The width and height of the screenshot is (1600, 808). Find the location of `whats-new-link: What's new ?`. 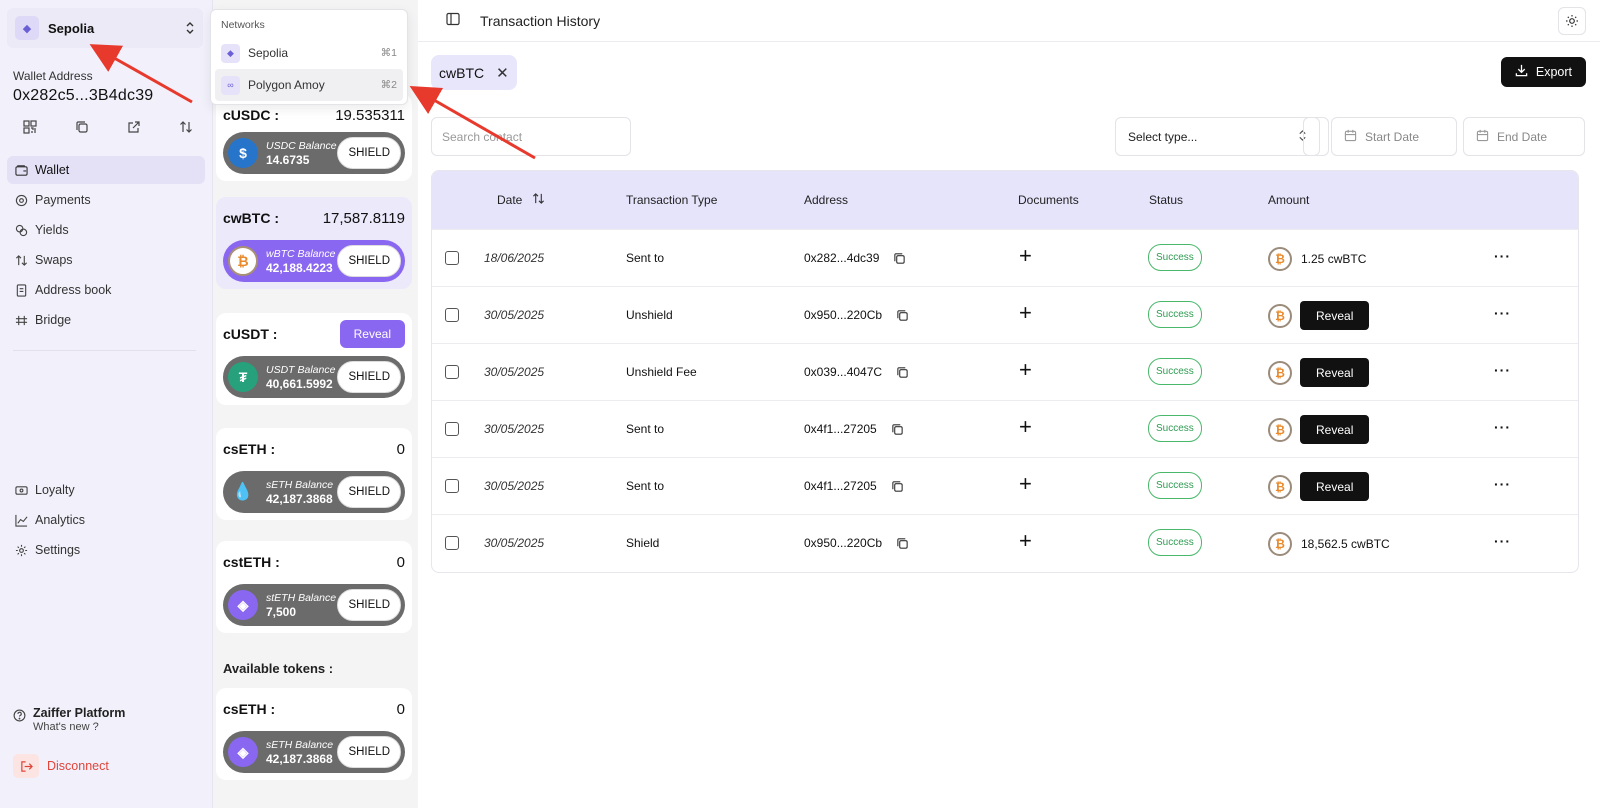

whats-new-link: What's new ? is located at coordinates (79, 727).